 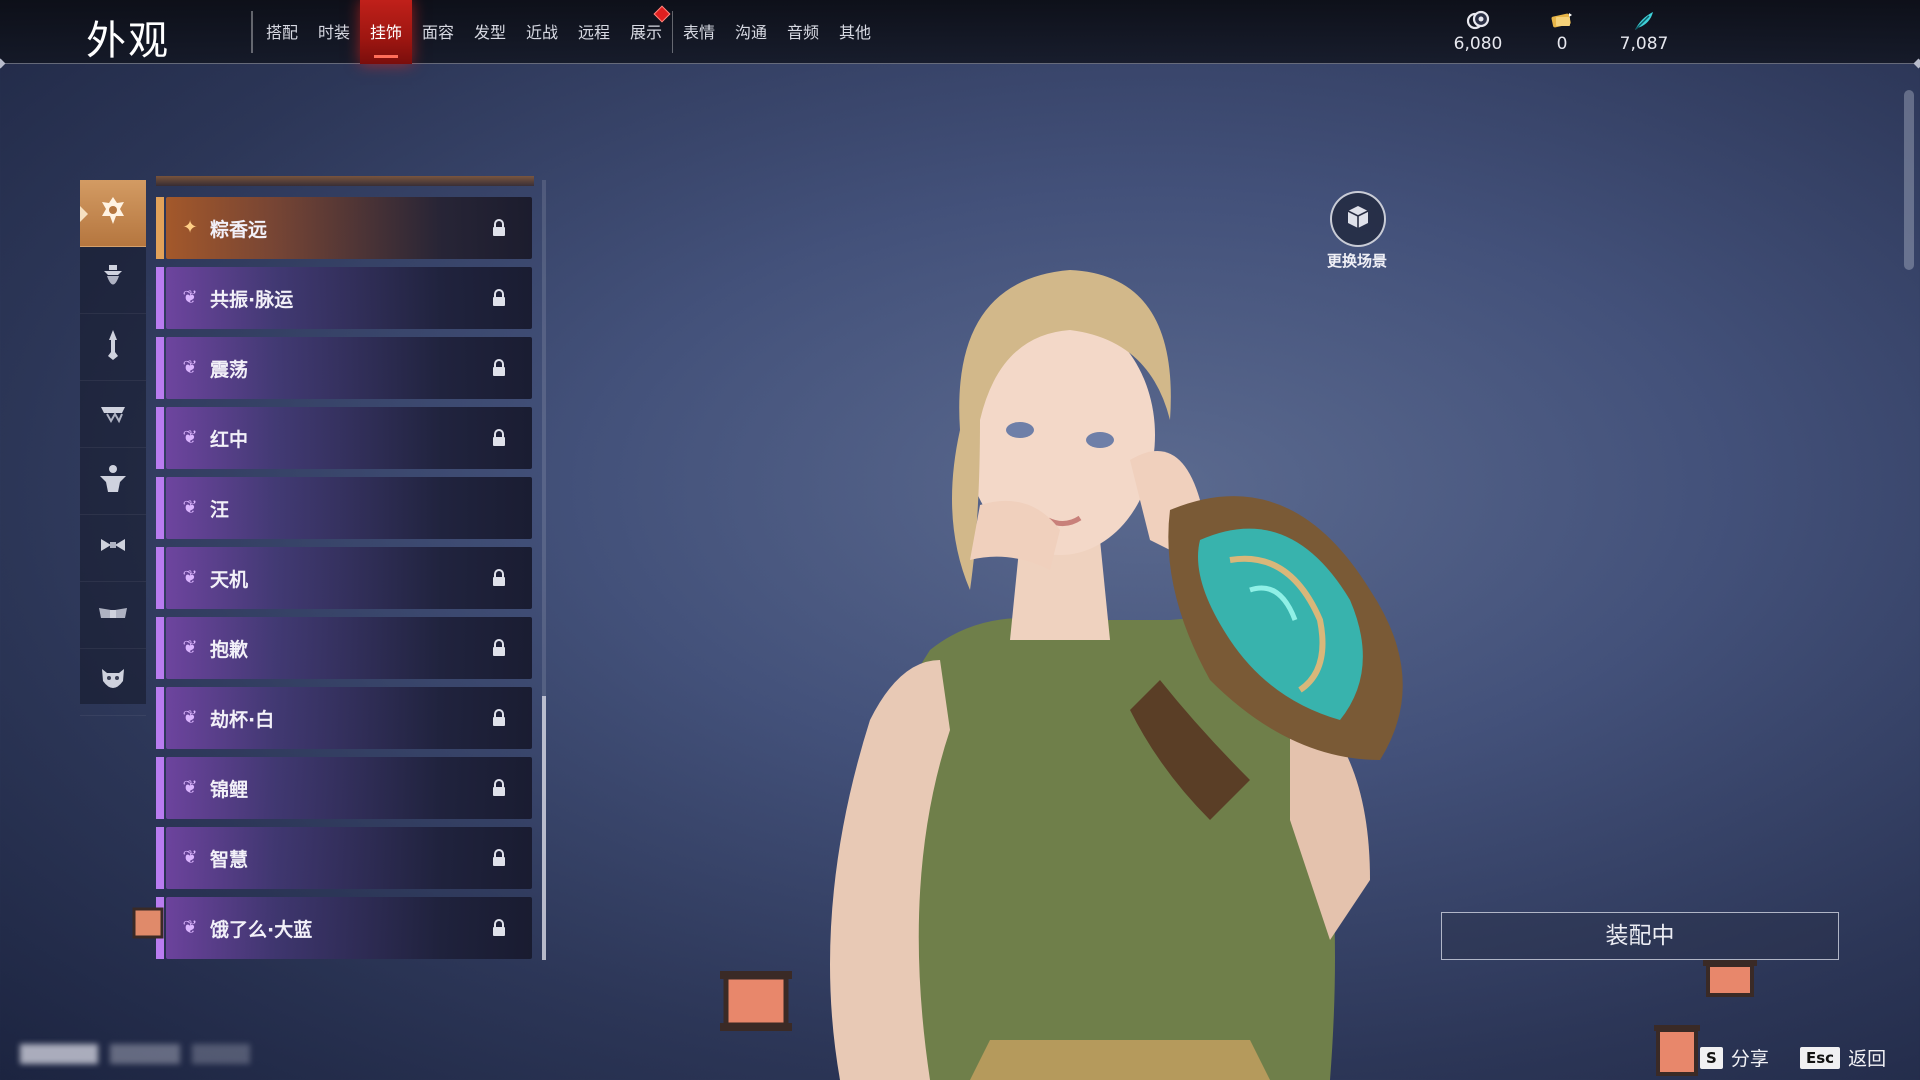 What do you see at coordinates (229, 860) in the screenshot?
I see `item-name: 智慧` at bounding box center [229, 860].